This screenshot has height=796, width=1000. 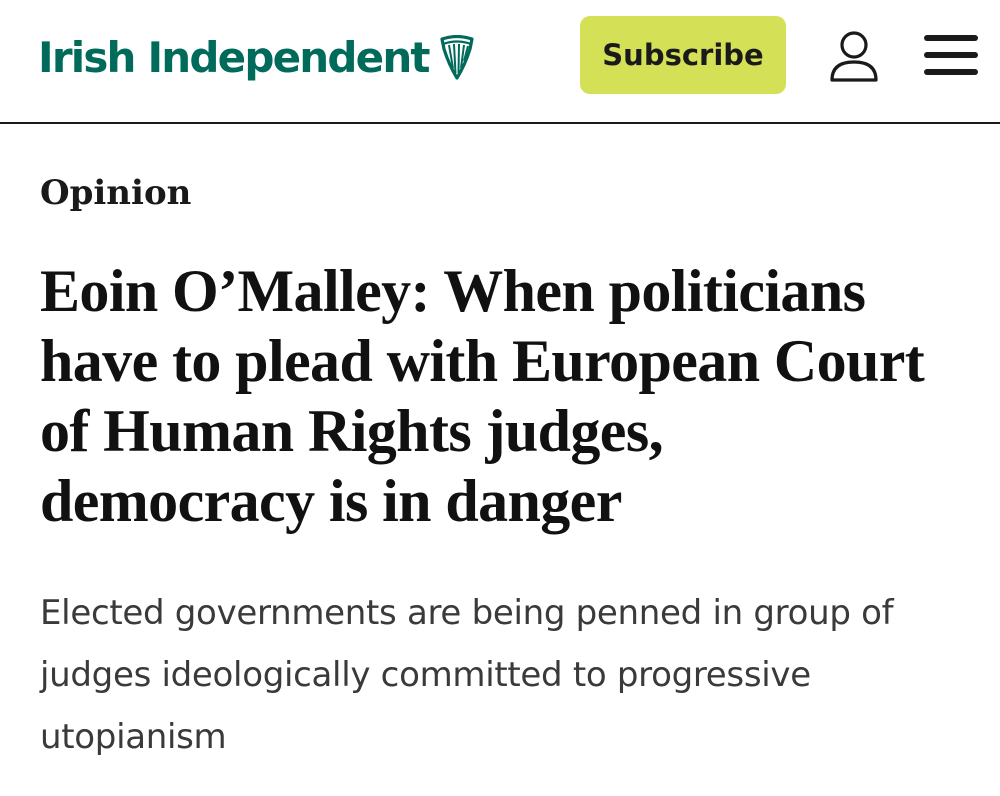 I want to click on subscribe-button: Subscribe, so click(x=683, y=55).